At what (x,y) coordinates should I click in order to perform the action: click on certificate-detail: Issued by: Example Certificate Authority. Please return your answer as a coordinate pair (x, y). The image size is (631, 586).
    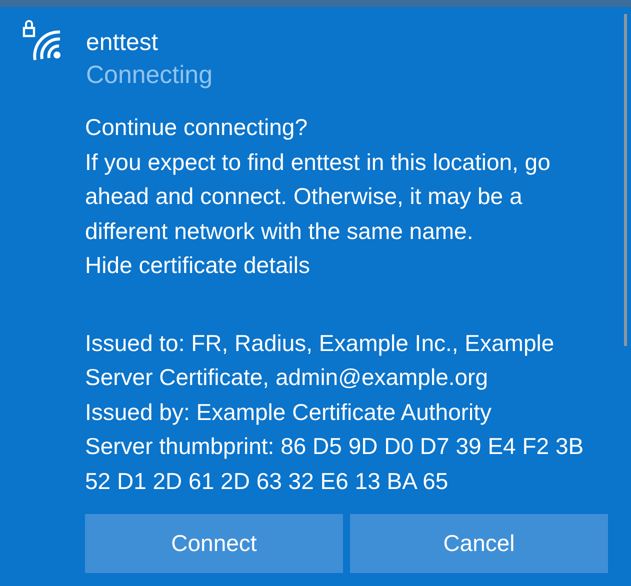
    Looking at the image, I should click on (289, 412).